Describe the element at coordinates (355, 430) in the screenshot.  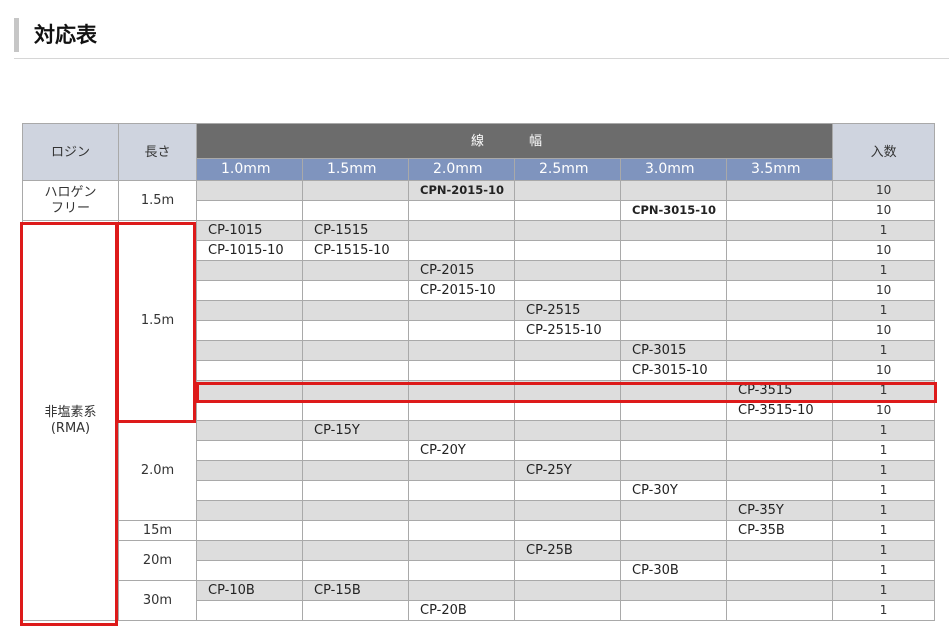
I see `model-cell: CP-15Y` at that location.